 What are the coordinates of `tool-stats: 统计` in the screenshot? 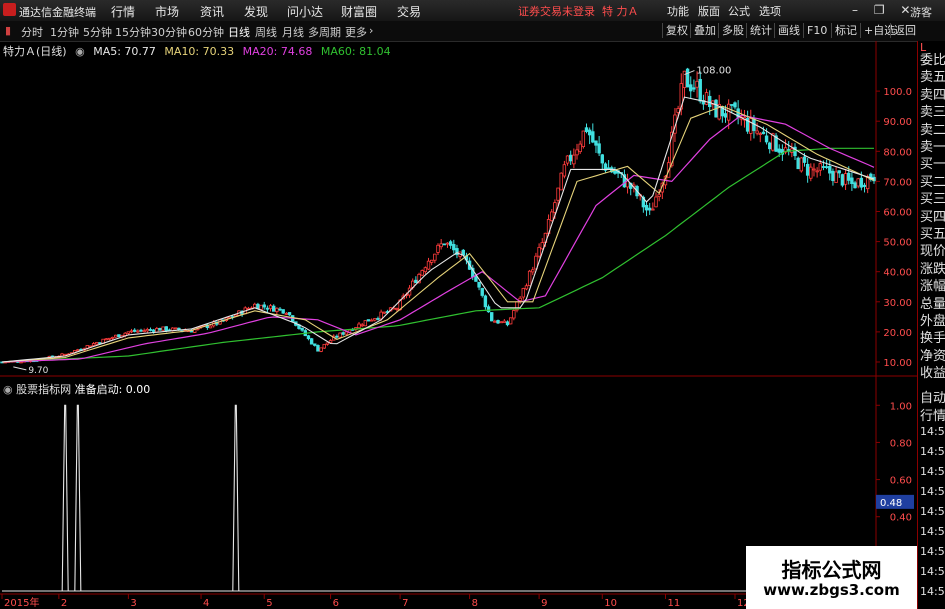 It's located at (760, 30).